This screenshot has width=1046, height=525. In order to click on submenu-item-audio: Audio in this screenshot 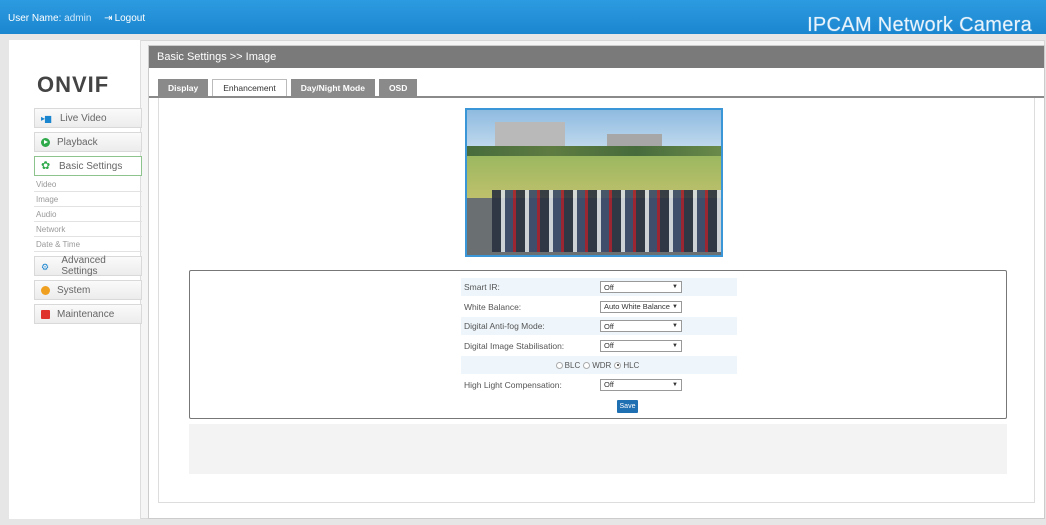, I will do `click(88, 214)`.